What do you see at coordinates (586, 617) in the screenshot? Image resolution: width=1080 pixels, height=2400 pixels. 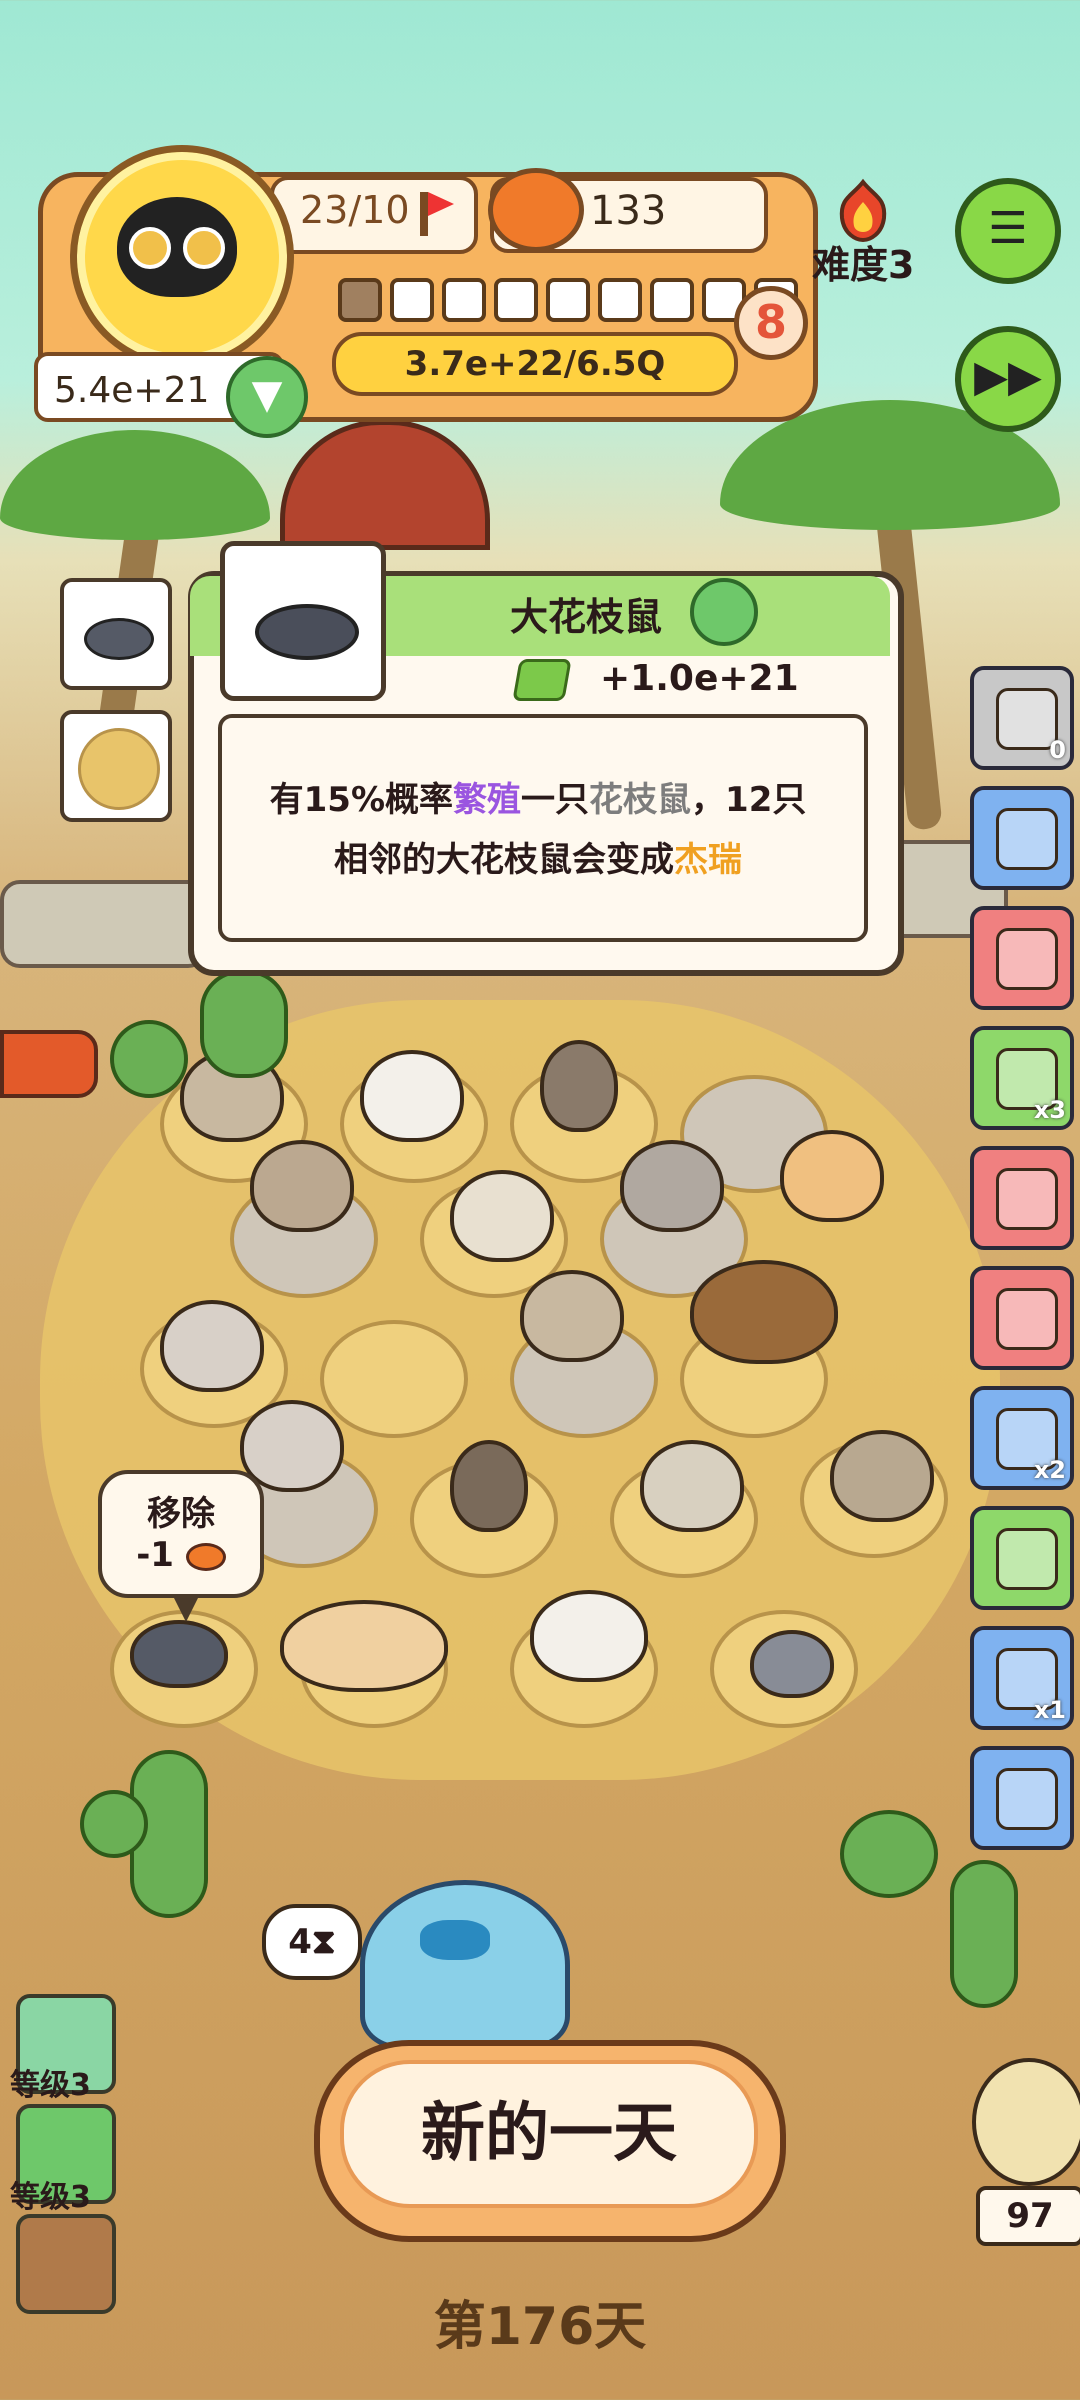 I see `popup-title: 大花枝鼠` at bounding box center [586, 617].